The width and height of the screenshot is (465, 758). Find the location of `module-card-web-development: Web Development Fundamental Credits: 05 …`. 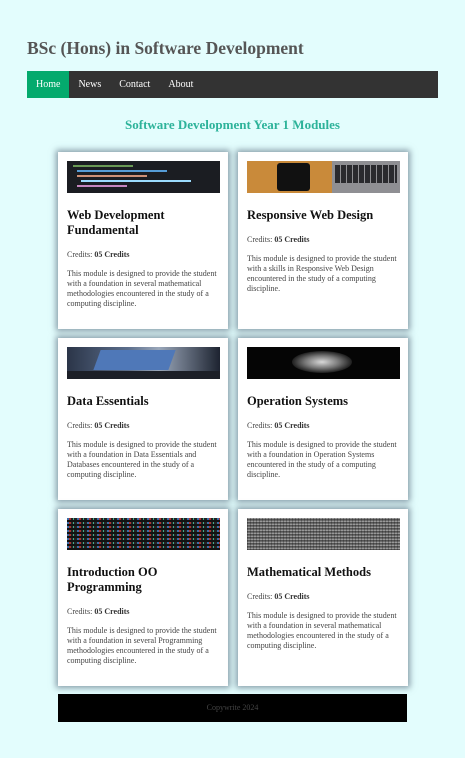

module-card-web-development: Web Development Fundamental Credits: 05 … is located at coordinates (143, 240).